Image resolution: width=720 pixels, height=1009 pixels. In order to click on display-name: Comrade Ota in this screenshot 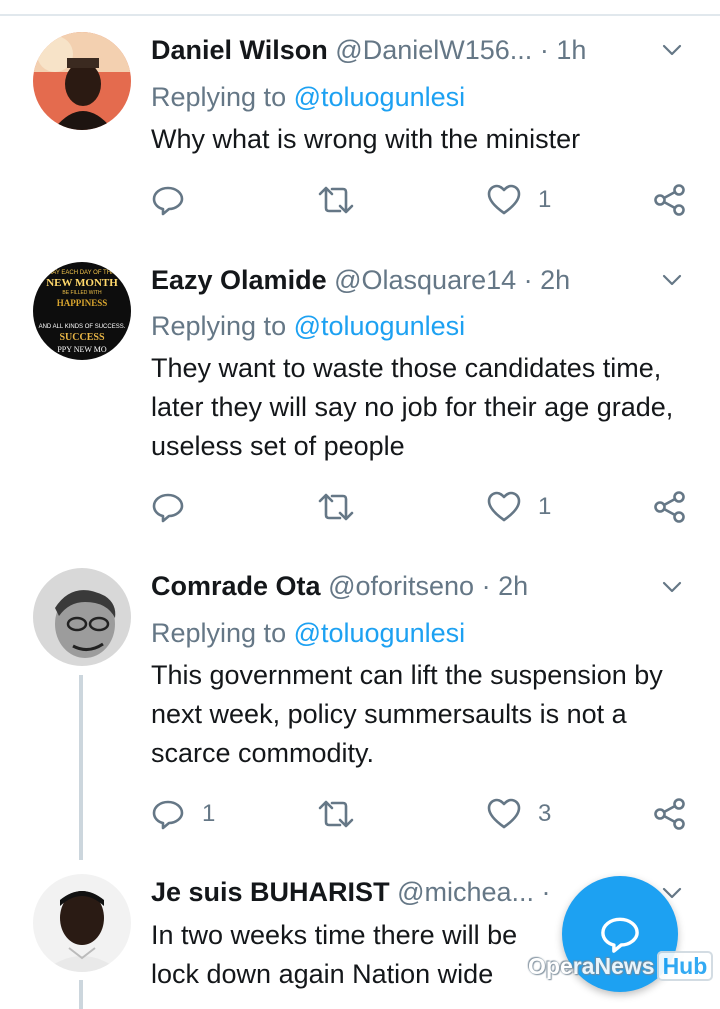, I will do `click(236, 586)`.